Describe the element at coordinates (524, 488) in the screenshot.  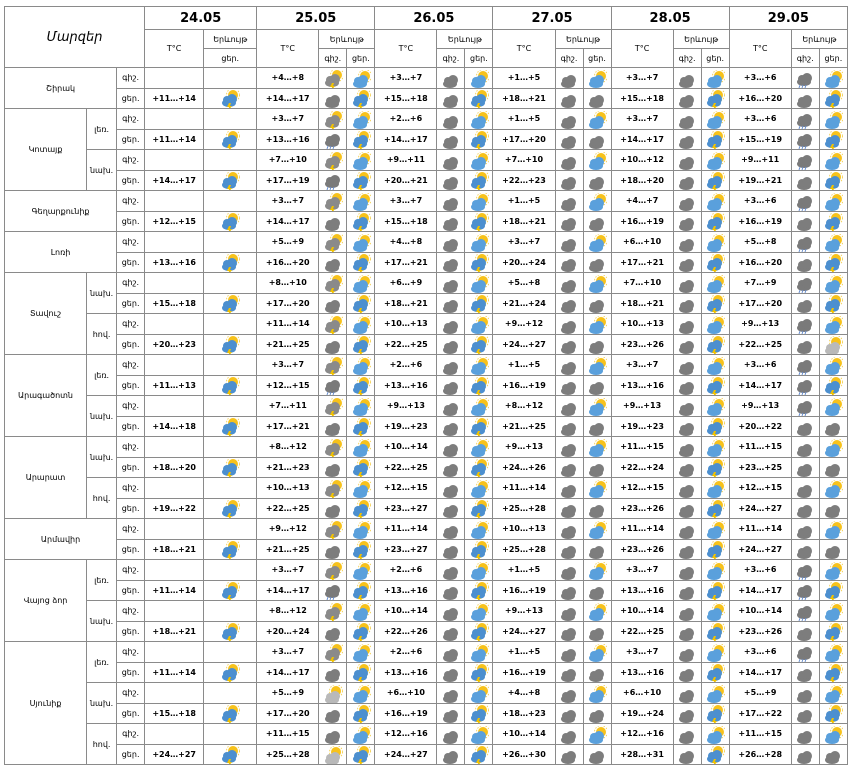
I see `temperature: +11…+14` at that location.